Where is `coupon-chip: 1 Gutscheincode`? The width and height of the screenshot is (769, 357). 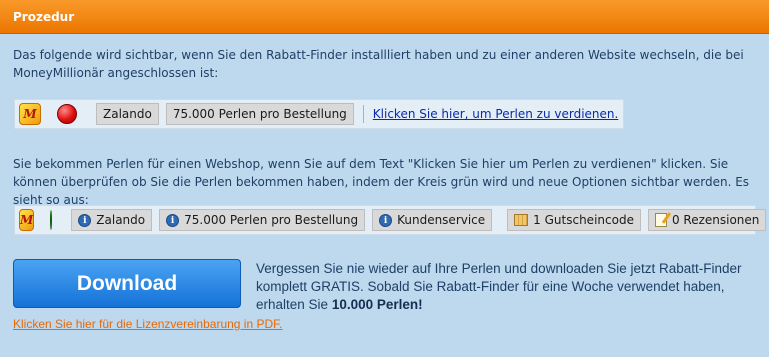
coupon-chip: 1 Gutscheincode is located at coordinates (574, 220).